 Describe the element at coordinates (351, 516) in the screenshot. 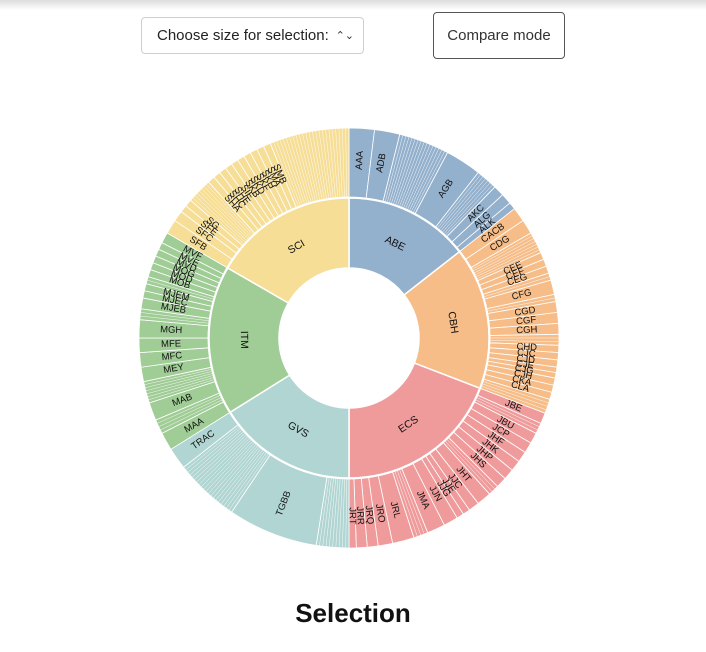

I see `child-label-jrt: JRT` at that location.